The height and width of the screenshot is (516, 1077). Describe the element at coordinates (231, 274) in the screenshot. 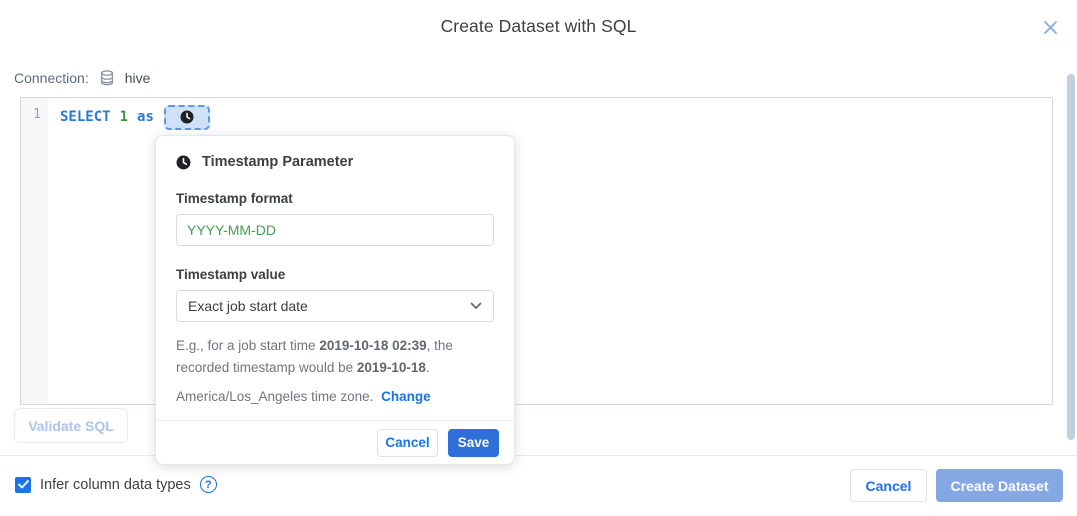

I see `timestamp-value-label: Timestamp value` at that location.